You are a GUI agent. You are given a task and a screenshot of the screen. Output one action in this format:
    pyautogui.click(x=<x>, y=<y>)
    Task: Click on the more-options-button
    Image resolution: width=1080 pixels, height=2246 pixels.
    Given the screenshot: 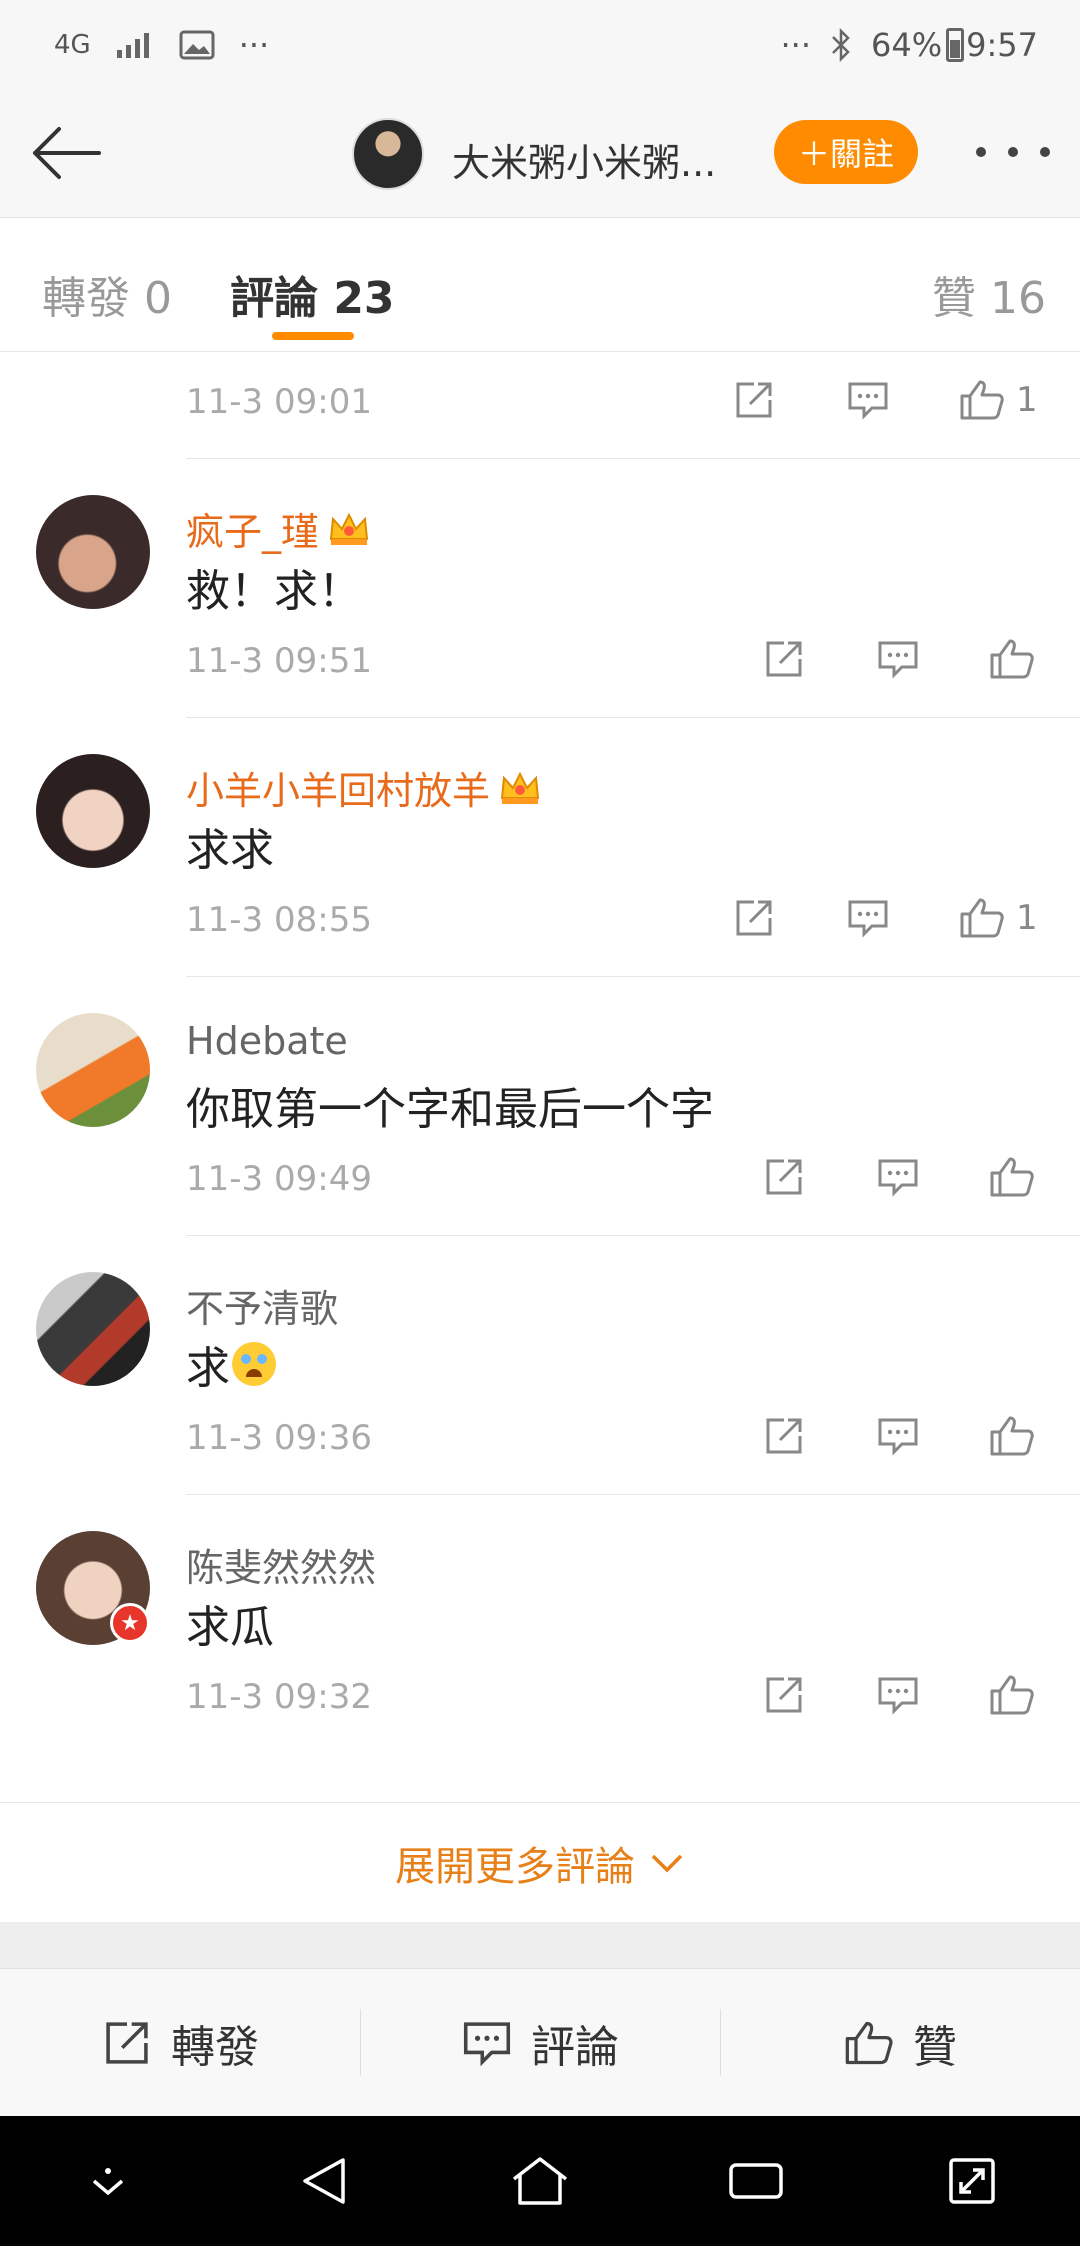 What is the action you would take?
    pyautogui.click(x=1013, y=152)
    